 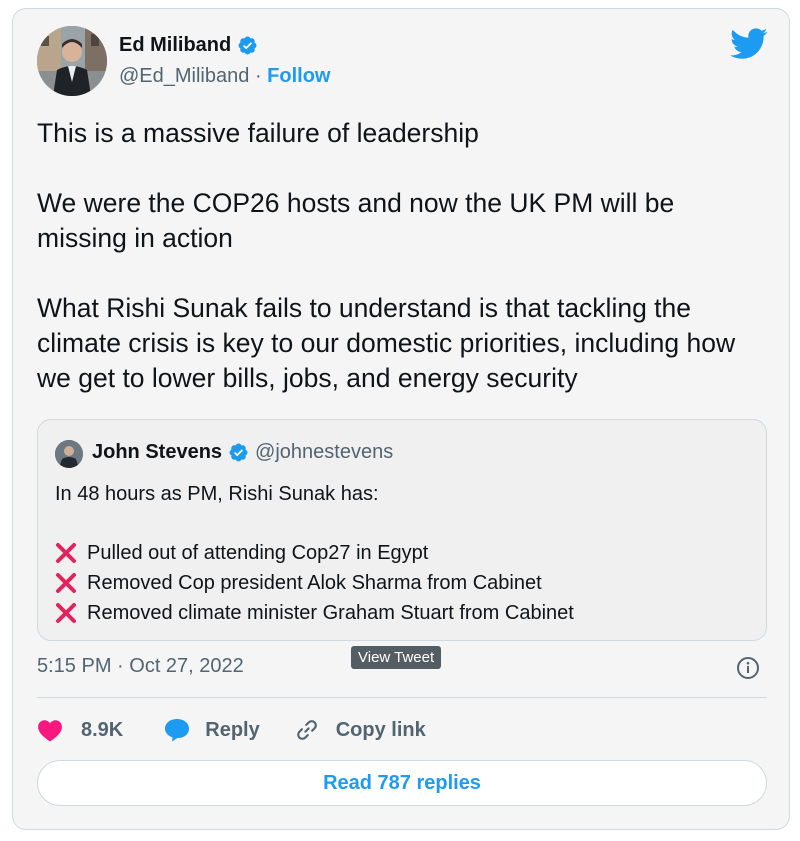 What do you see at coordinates (298, 76) in the screenshot?
I see `follow-button: Follow` at bounding box center [298, 76].